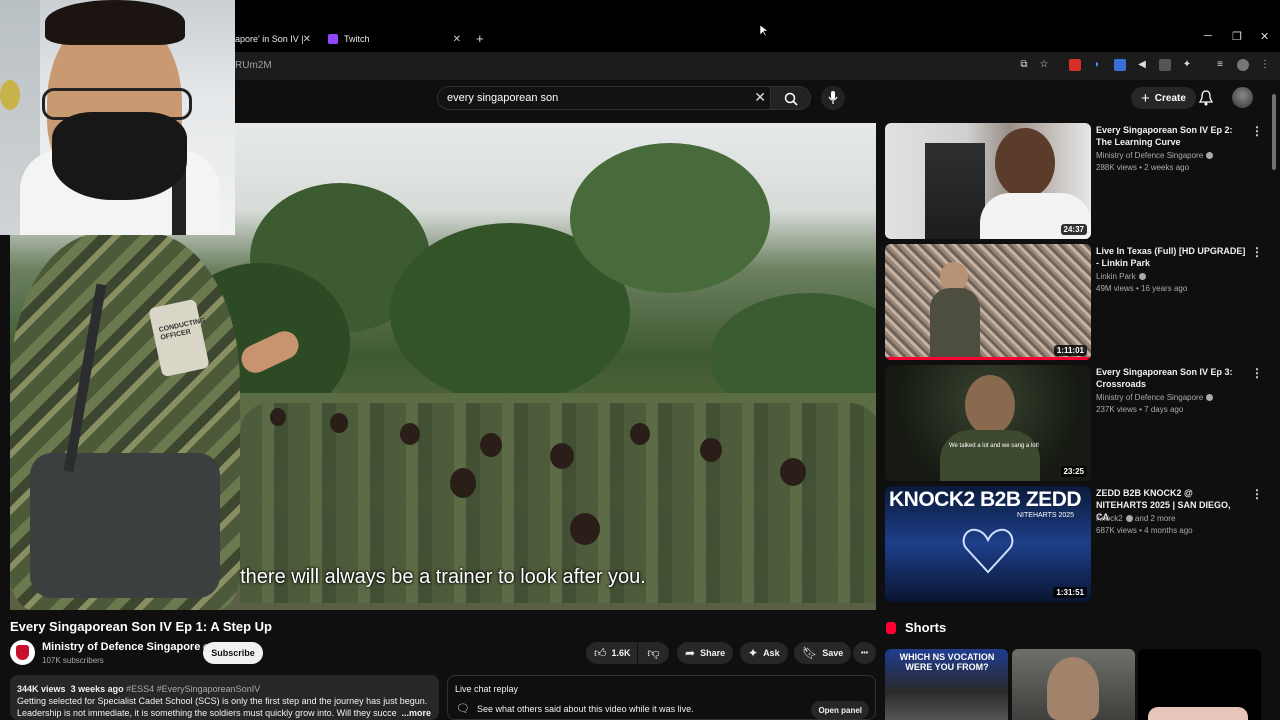 The height and width of the screenshot is (720, 1280). Describe the element at coordinates (1070, 350) in the screenshot. I see `video-duration: 1:11:01` at that location.